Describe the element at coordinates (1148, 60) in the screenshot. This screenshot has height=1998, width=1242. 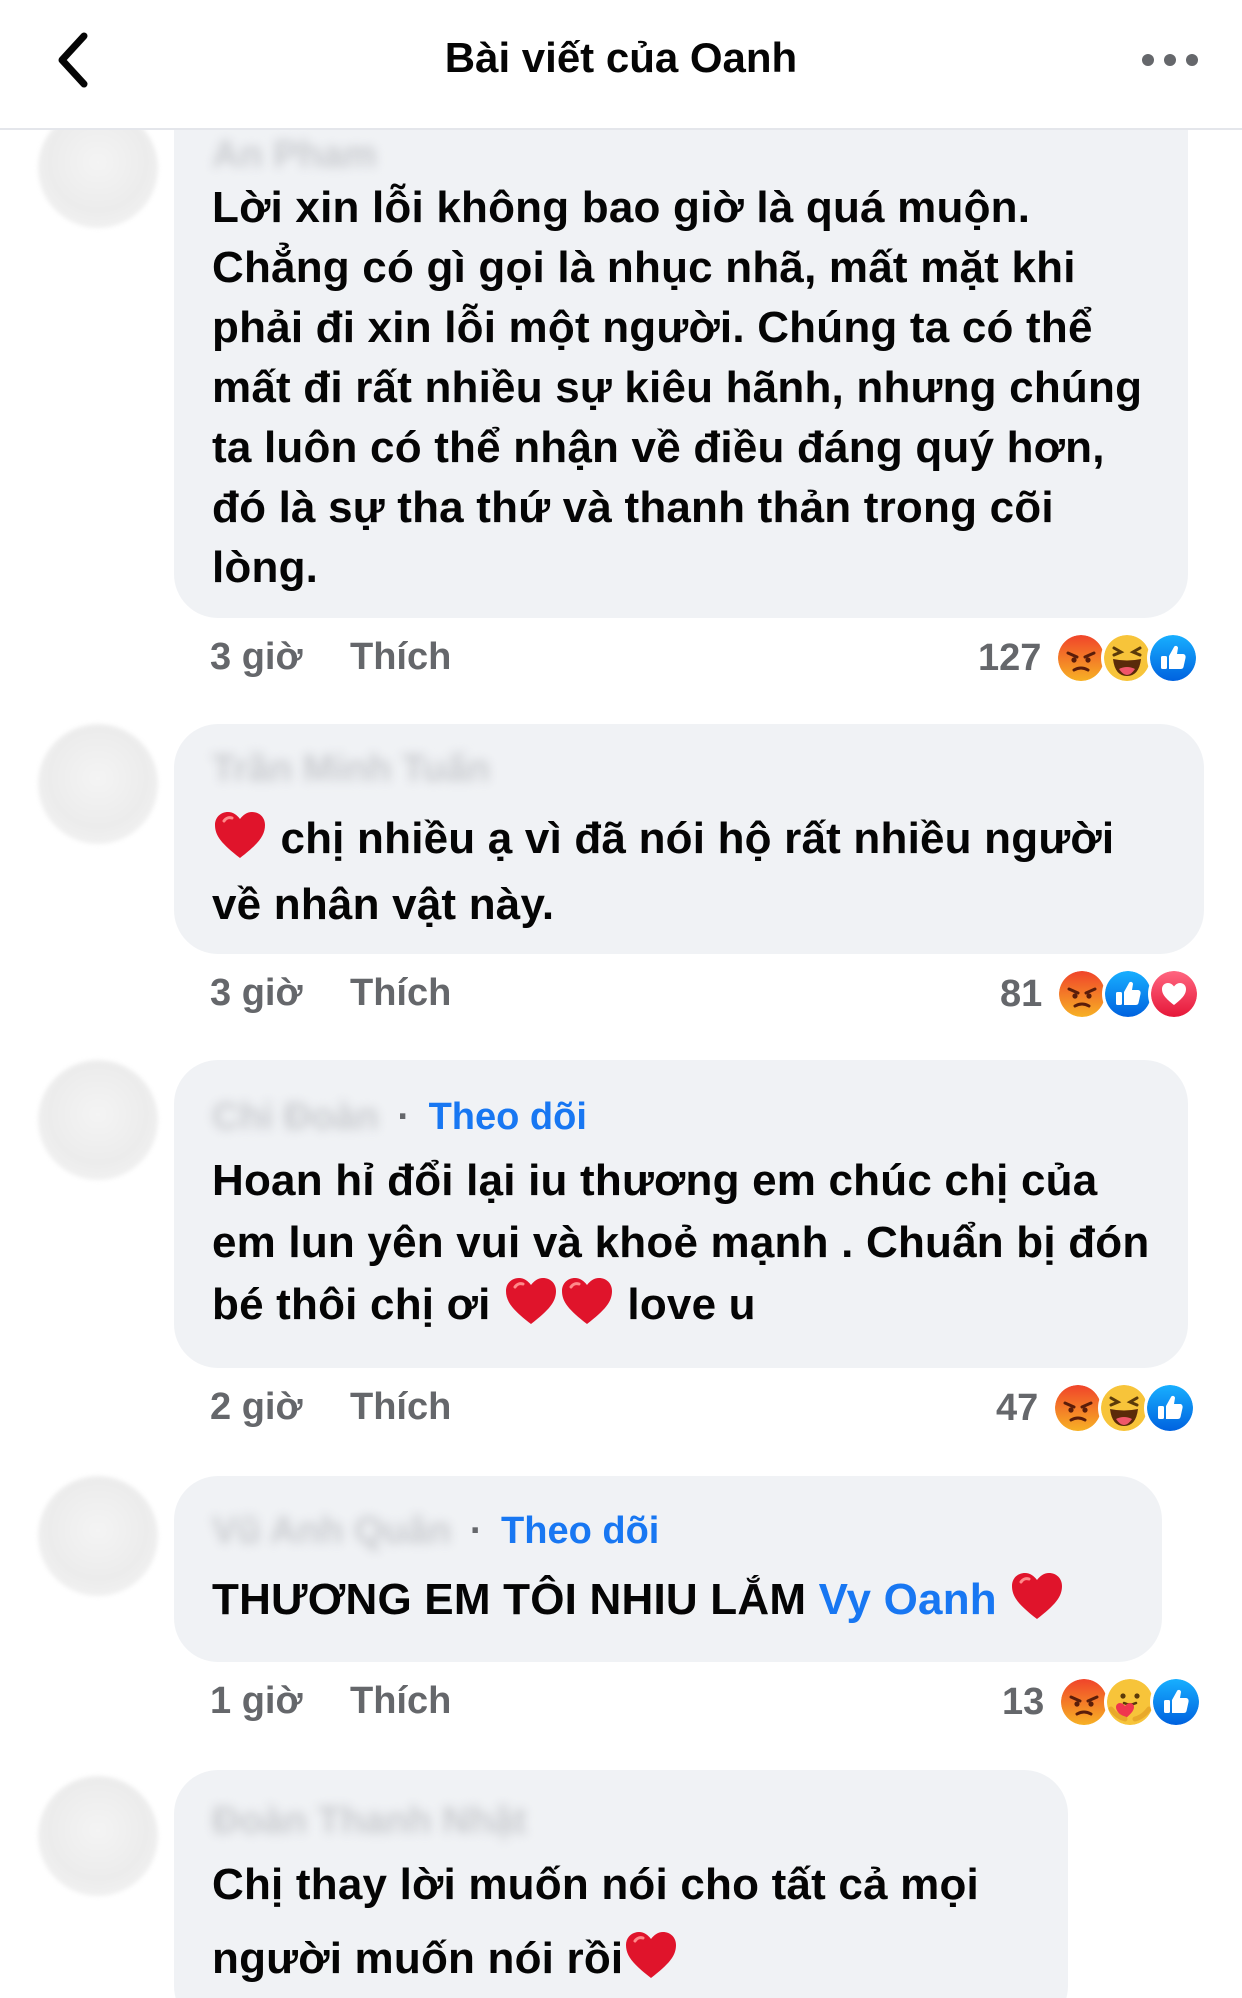
I see `more-dots-icon` at that location.